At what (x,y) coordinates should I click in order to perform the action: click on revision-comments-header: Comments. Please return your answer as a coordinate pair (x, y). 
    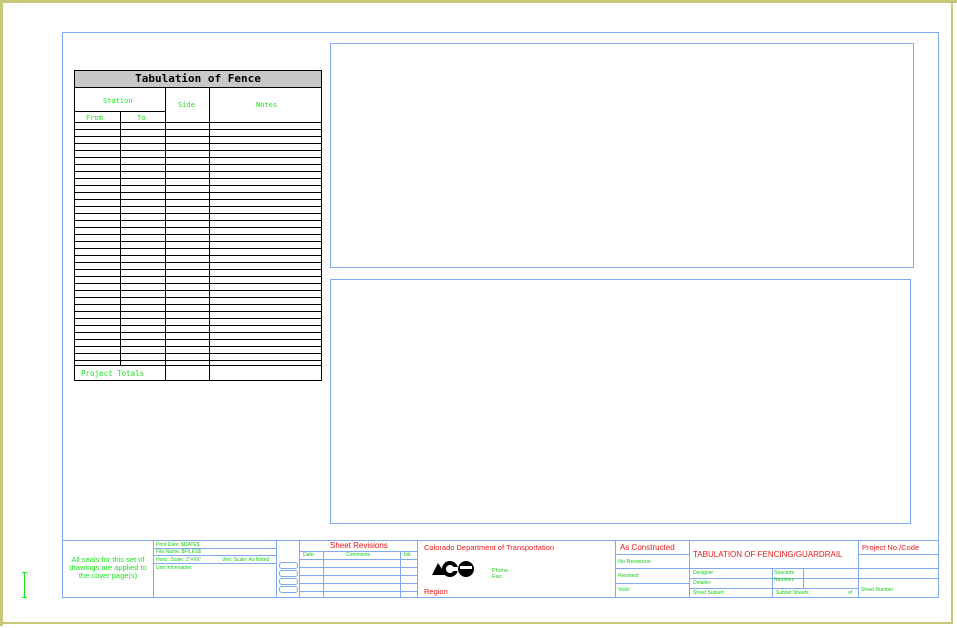
    Looking at the image, I should click on (358, 555).